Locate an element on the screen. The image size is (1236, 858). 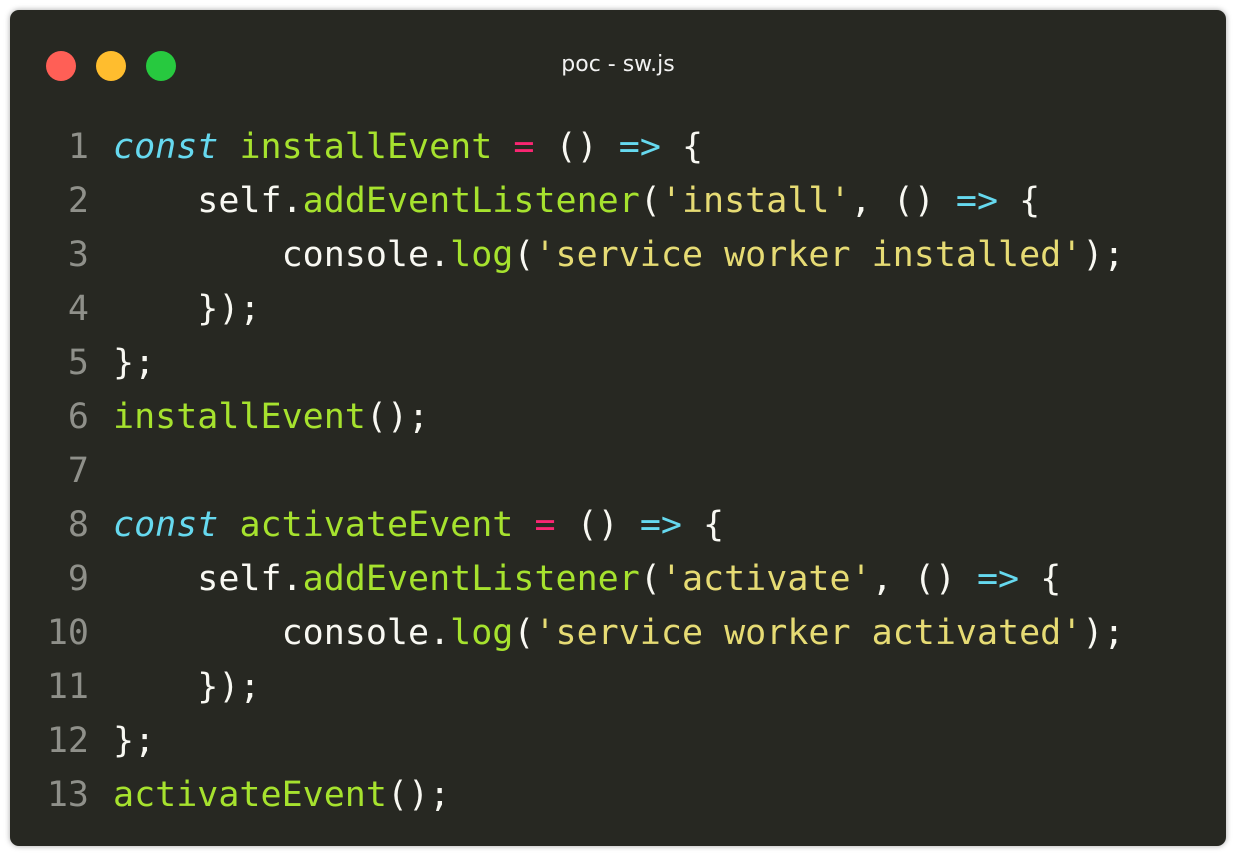
code-line: 1 const installEvent = () => { is located at coordinates (618, 147).